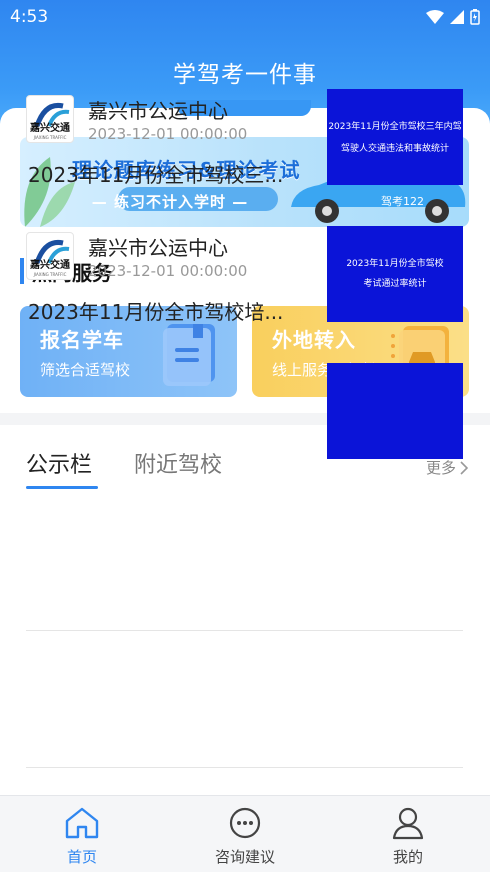 The height and width of the screenshot is (872, 490). What do you see at coordinates (395, 127) in the screenshot?
I see `thumbnail-text: 2023年11月份全市驾校三年内驾` at bounding box center [395, 127].